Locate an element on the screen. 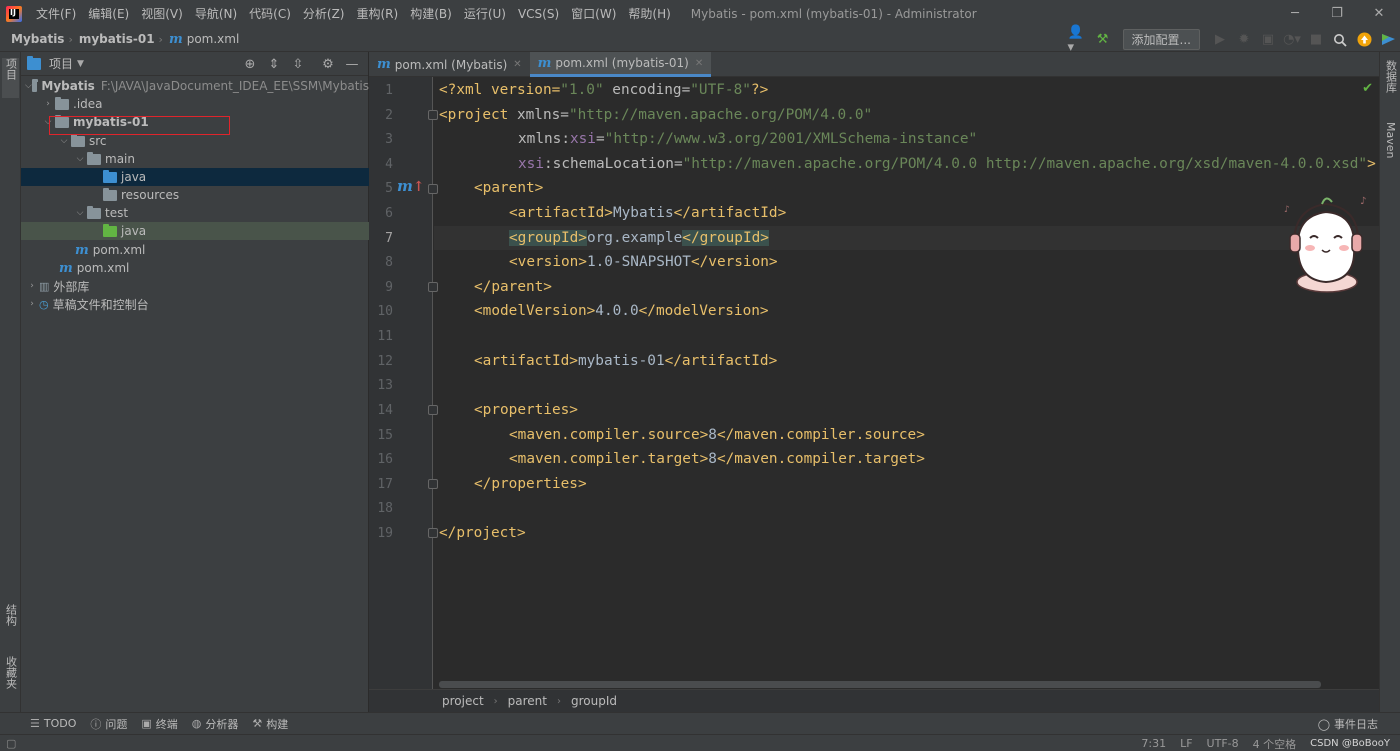 The image size is (1400, 751). hide-panel-icon: — is located at coordinates (352, 64).